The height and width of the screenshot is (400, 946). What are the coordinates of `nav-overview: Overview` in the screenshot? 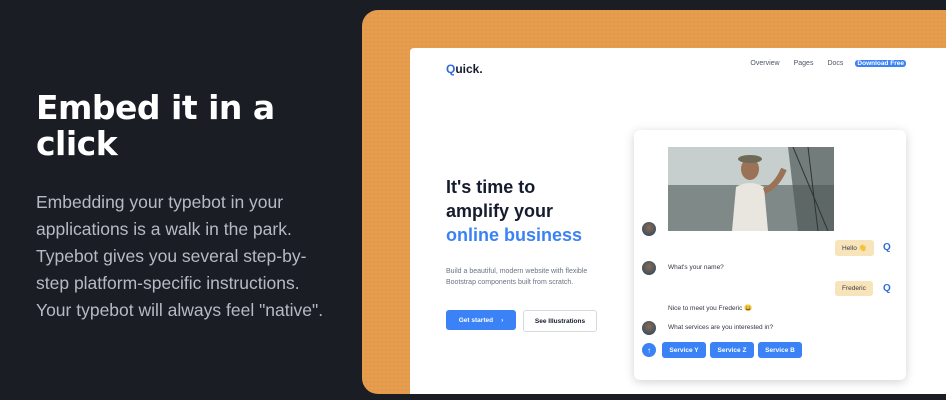 It's located at (764, 63).